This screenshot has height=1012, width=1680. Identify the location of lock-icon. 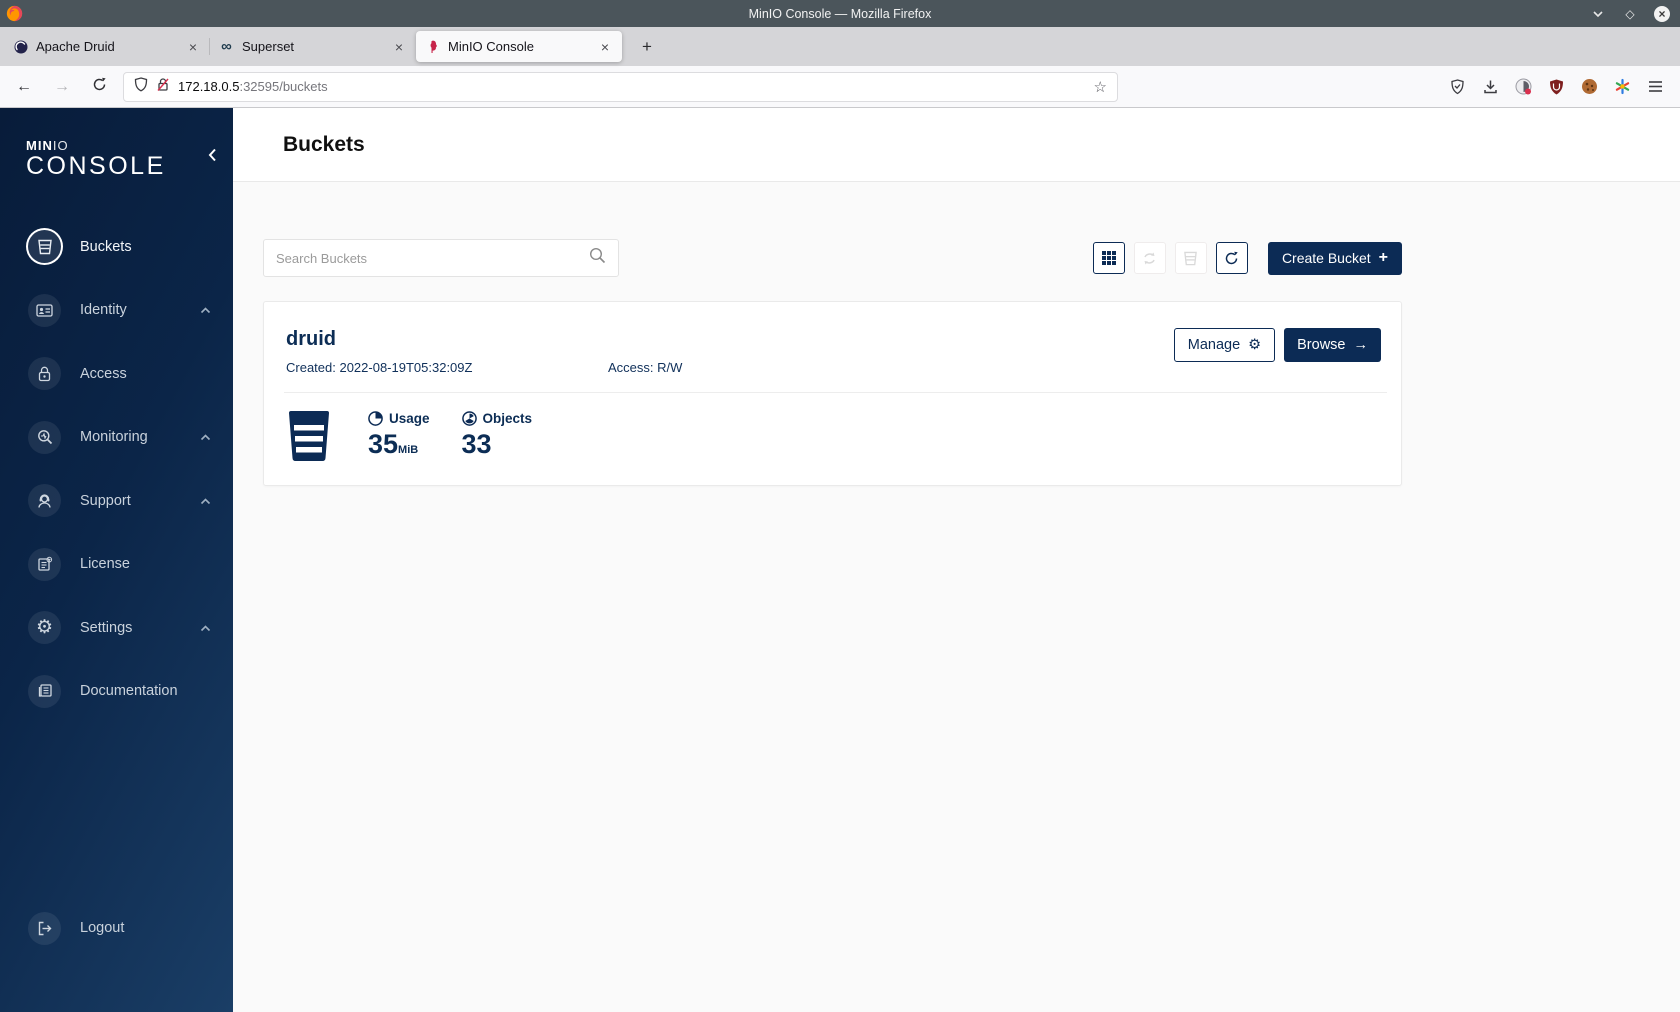
(44, 374).